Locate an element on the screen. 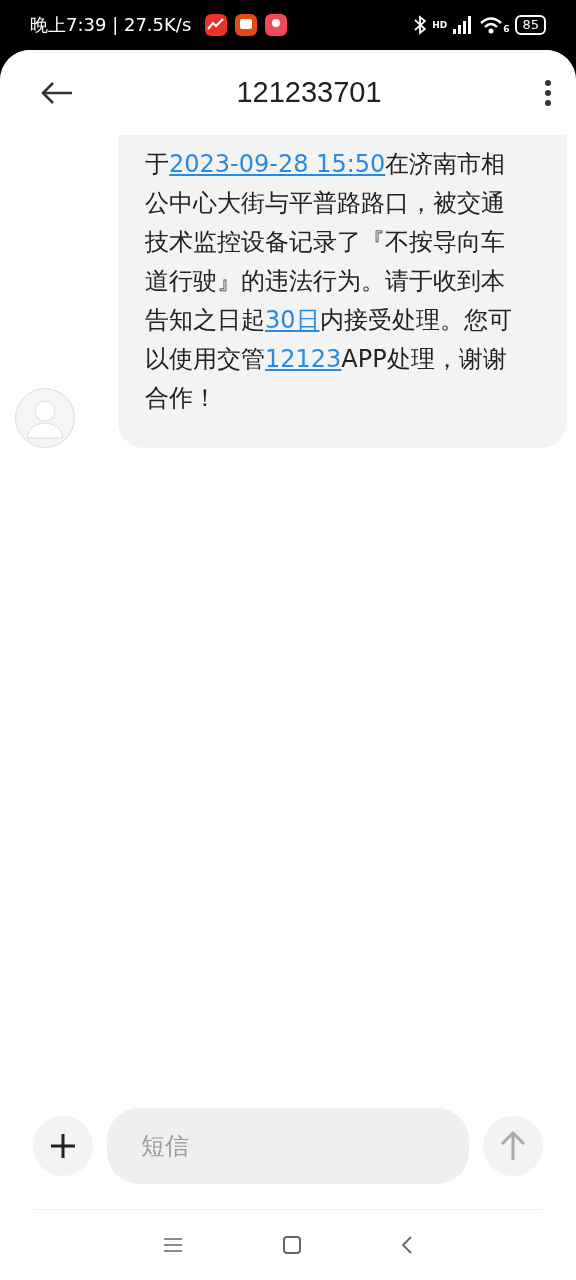  status-time: 晚上7:39 | 27.5K/s is located at coordinates (111, 25).